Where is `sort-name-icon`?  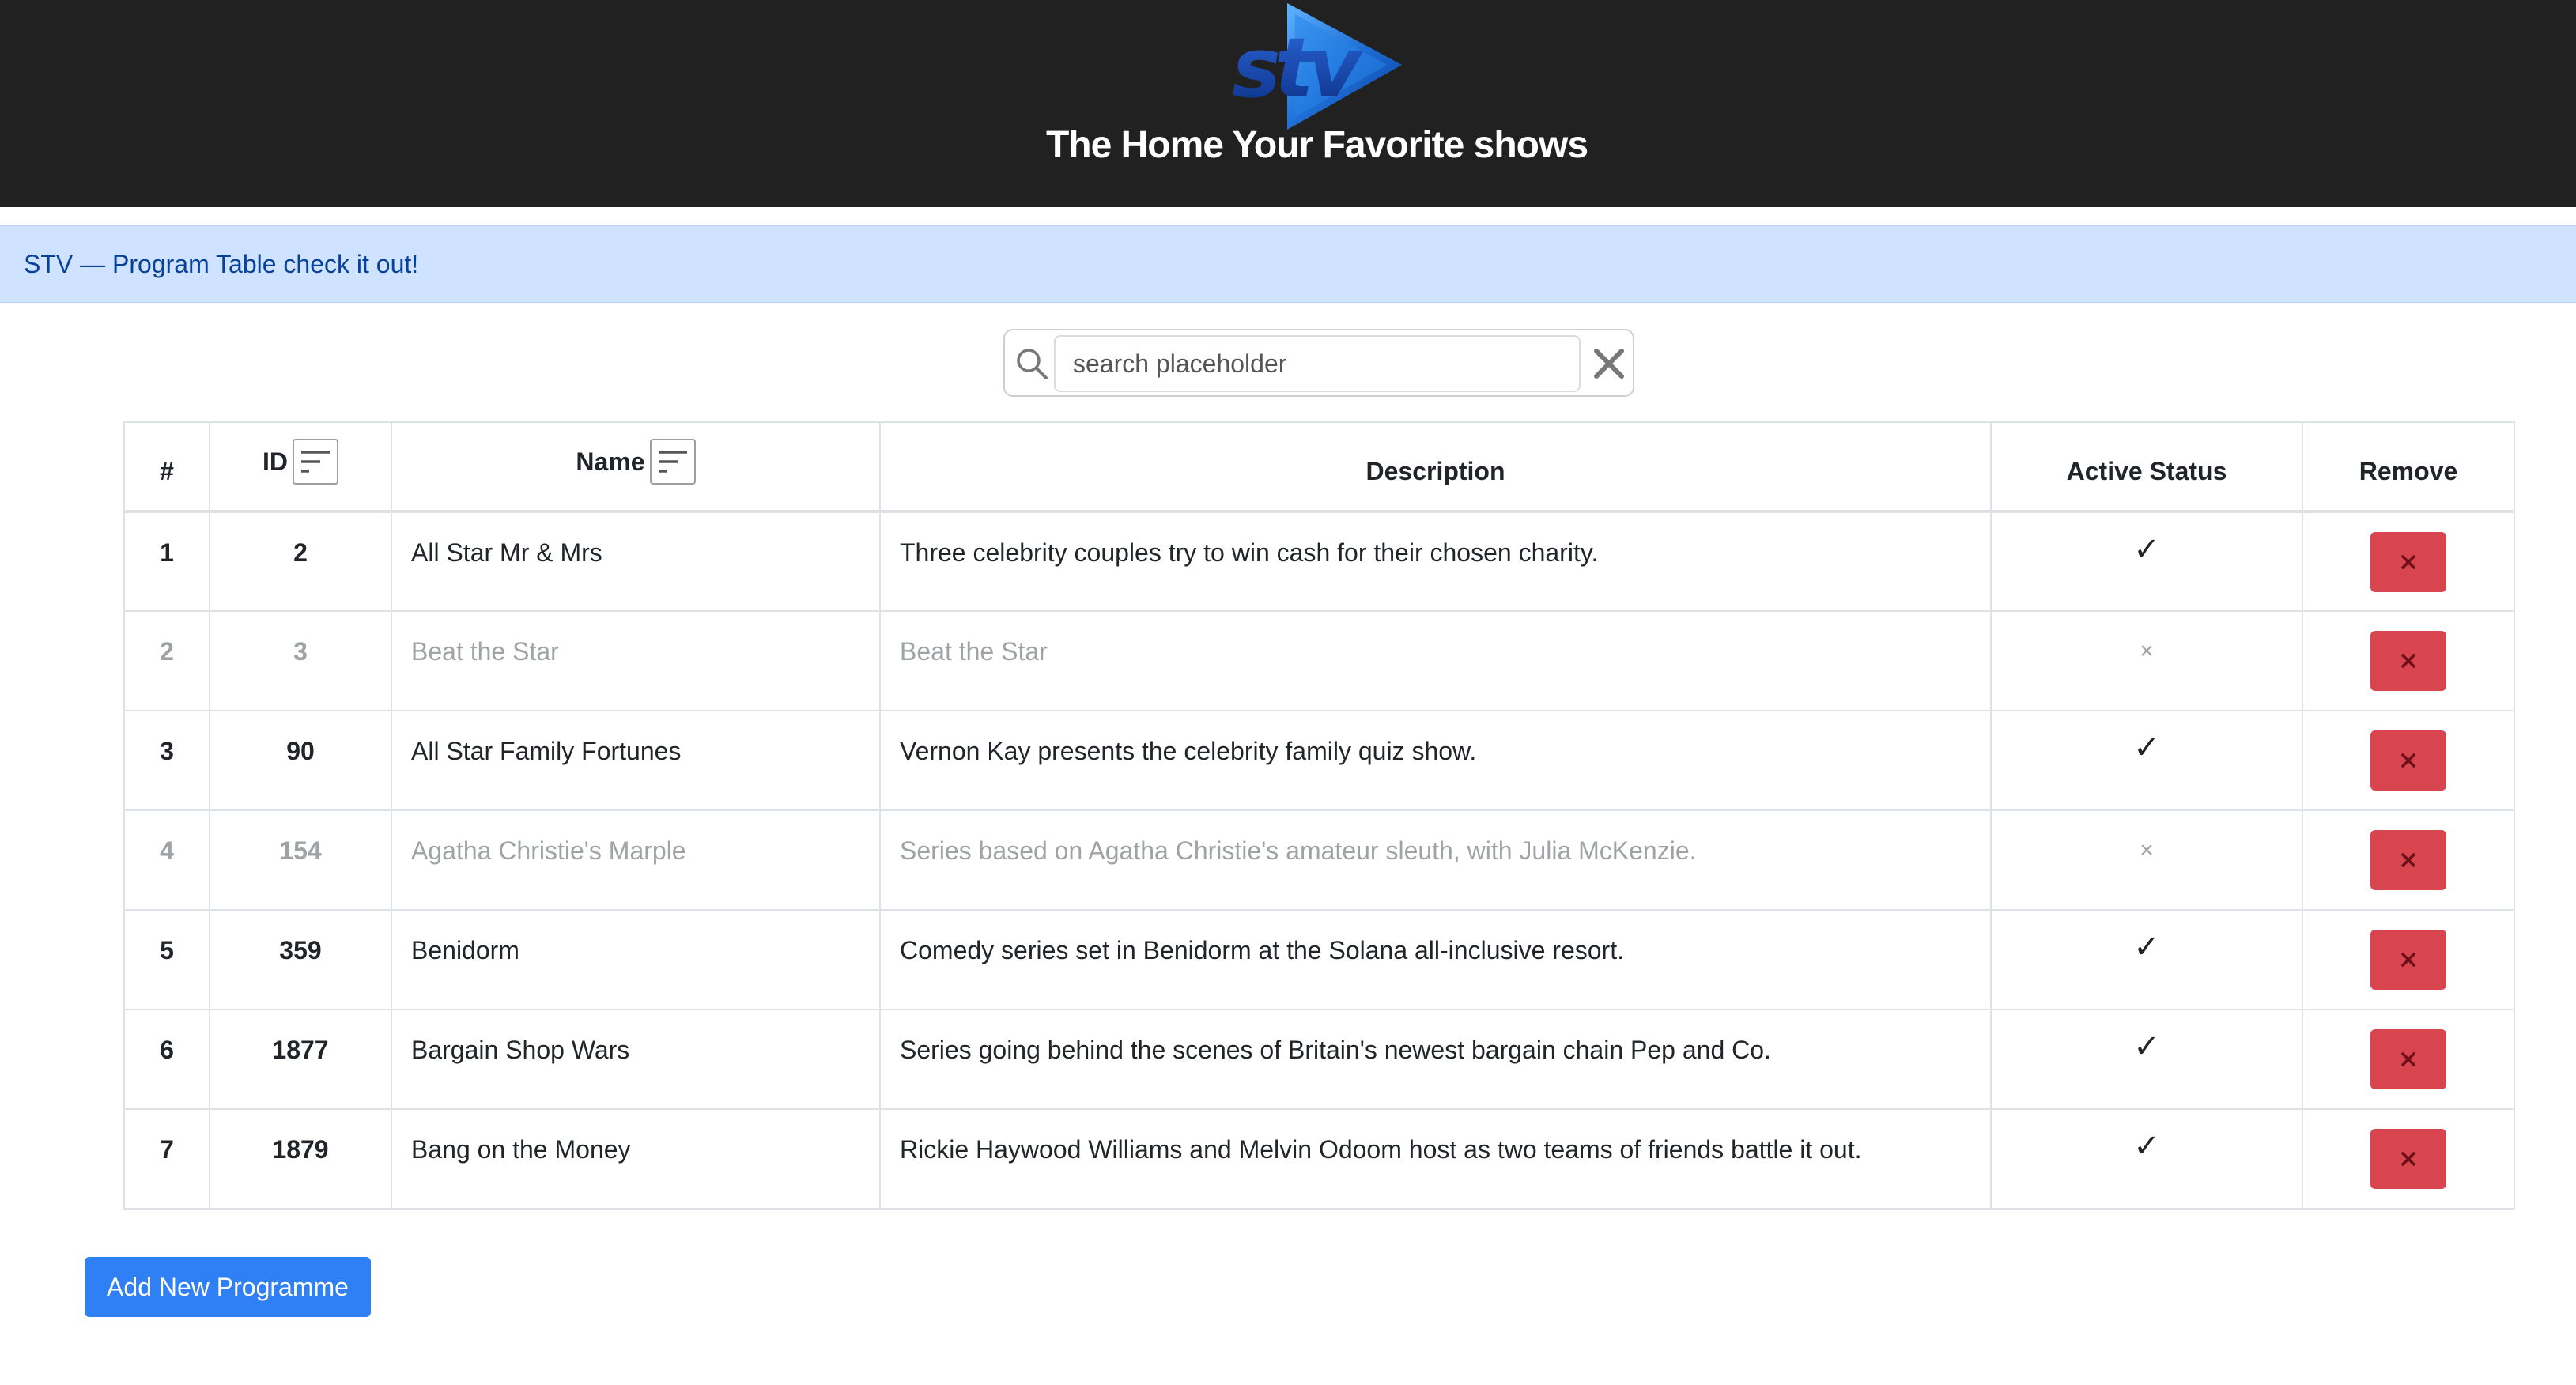
sort-name-icon is located at coordinates (672, 462).